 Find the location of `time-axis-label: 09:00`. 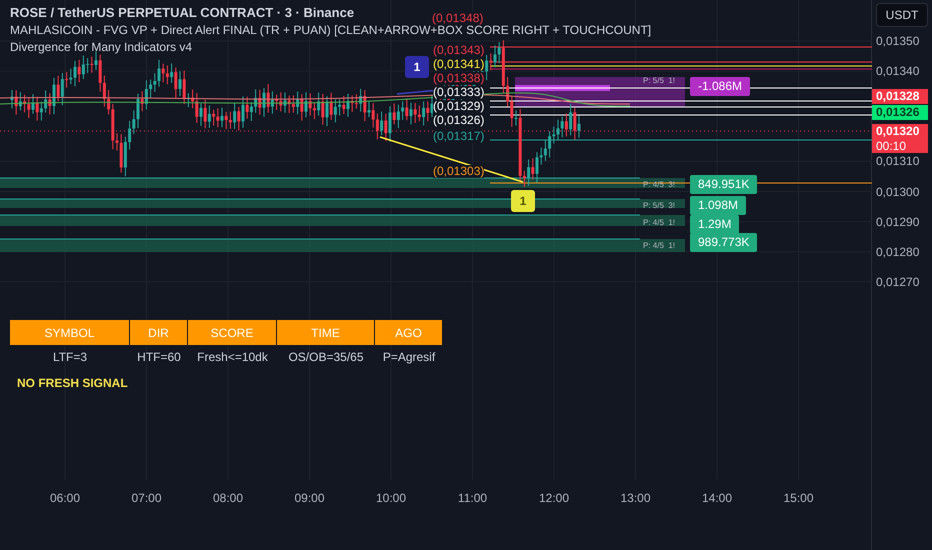

time-axis-label: 09:00 is located at coordinates (309, 498).